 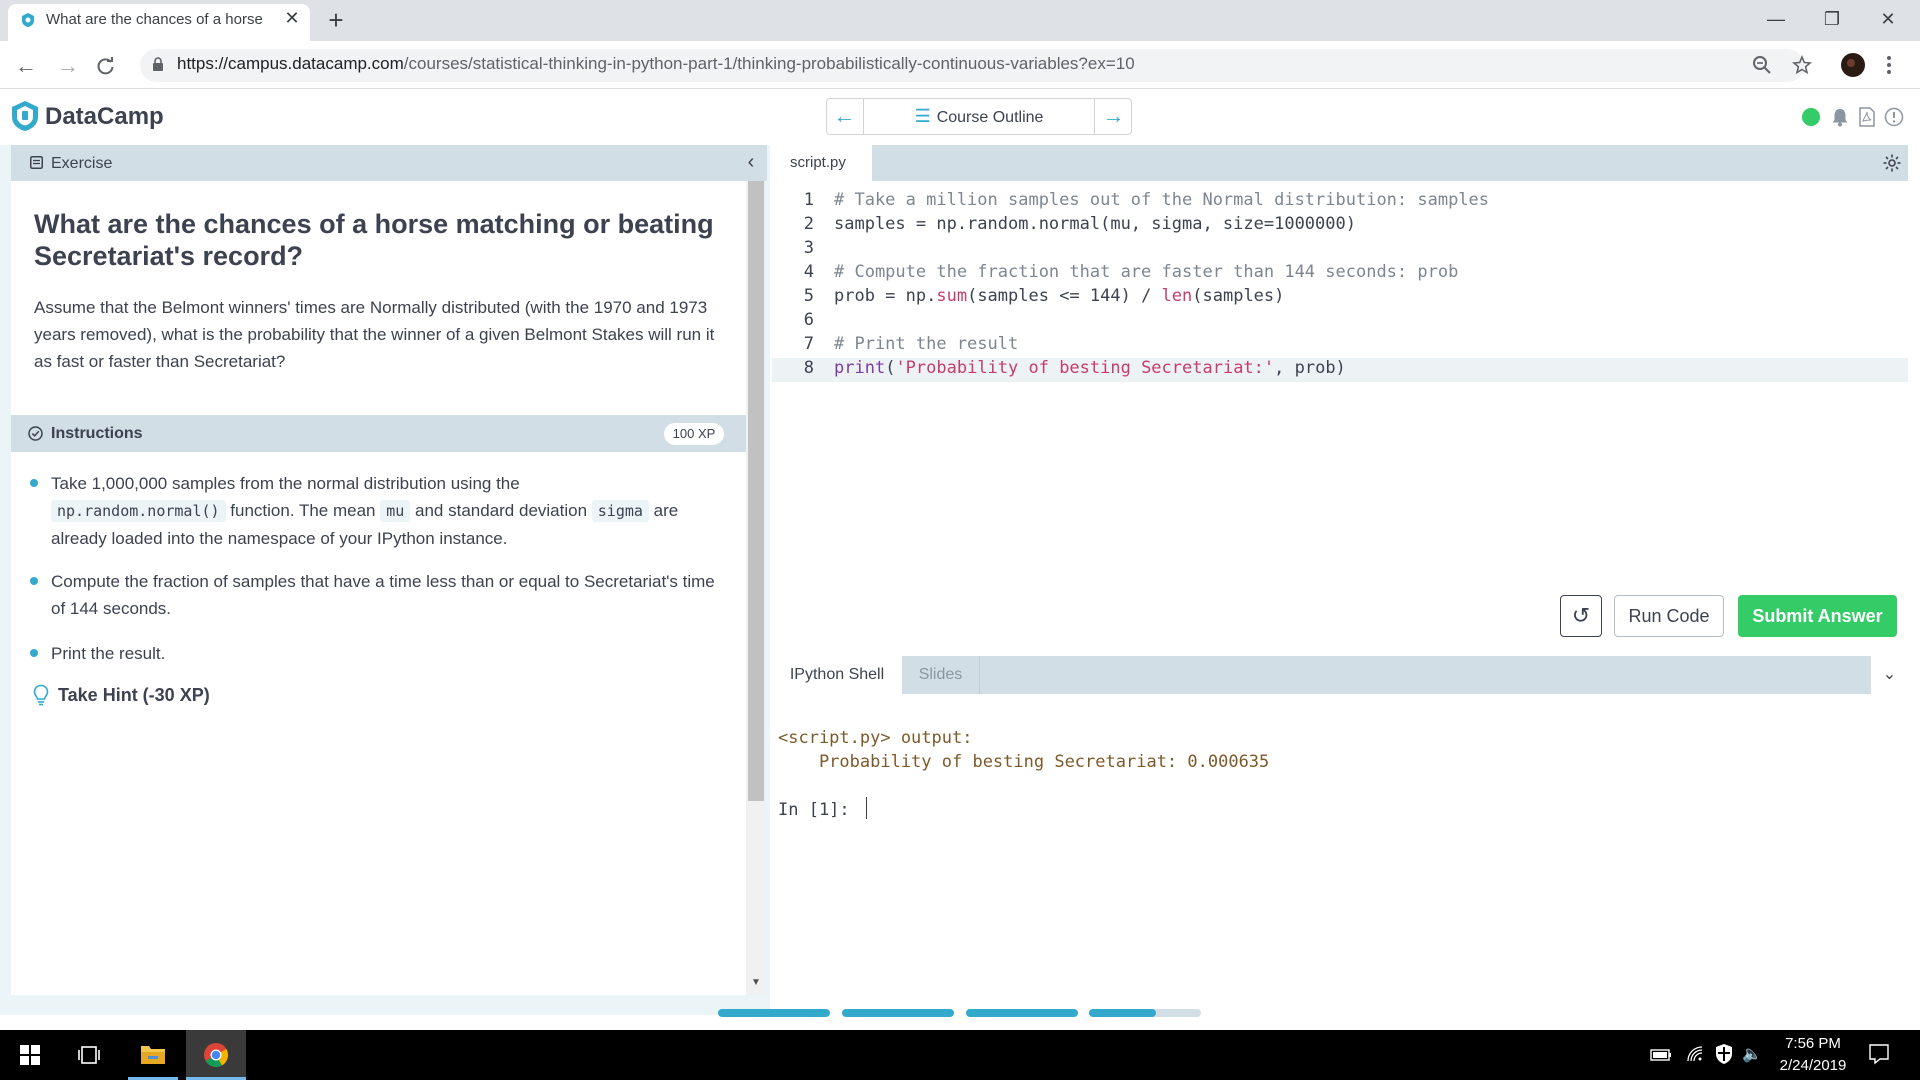 I want to click on code-line: # Print the result, so click(x=926, y=344).